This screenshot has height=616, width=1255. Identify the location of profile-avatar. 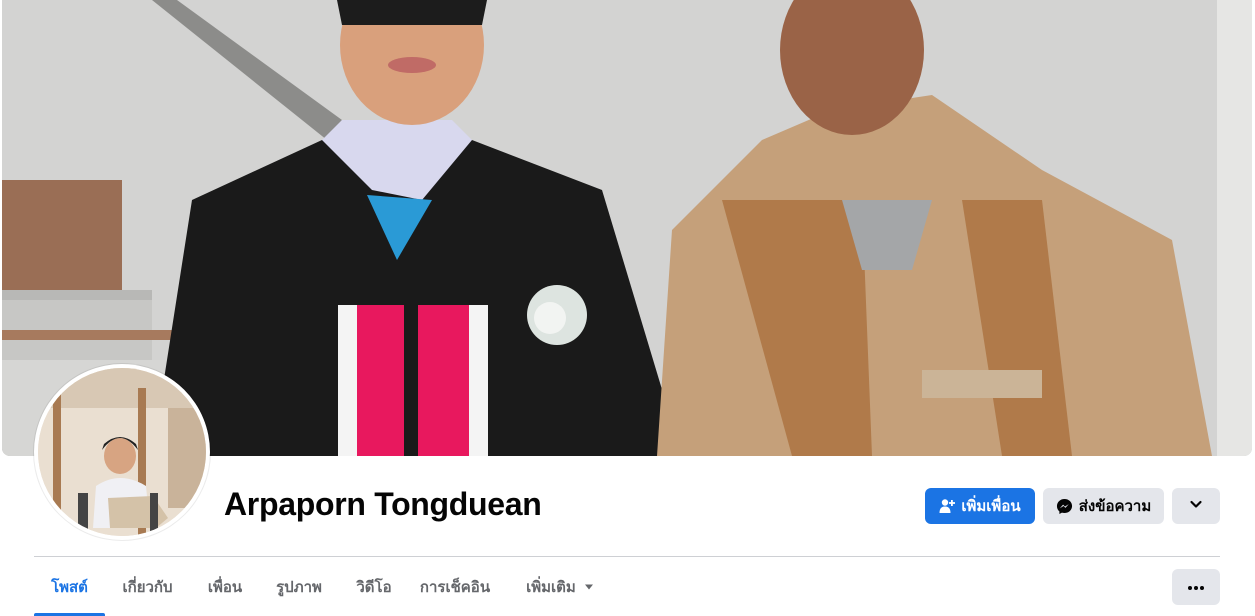
(122, 452).